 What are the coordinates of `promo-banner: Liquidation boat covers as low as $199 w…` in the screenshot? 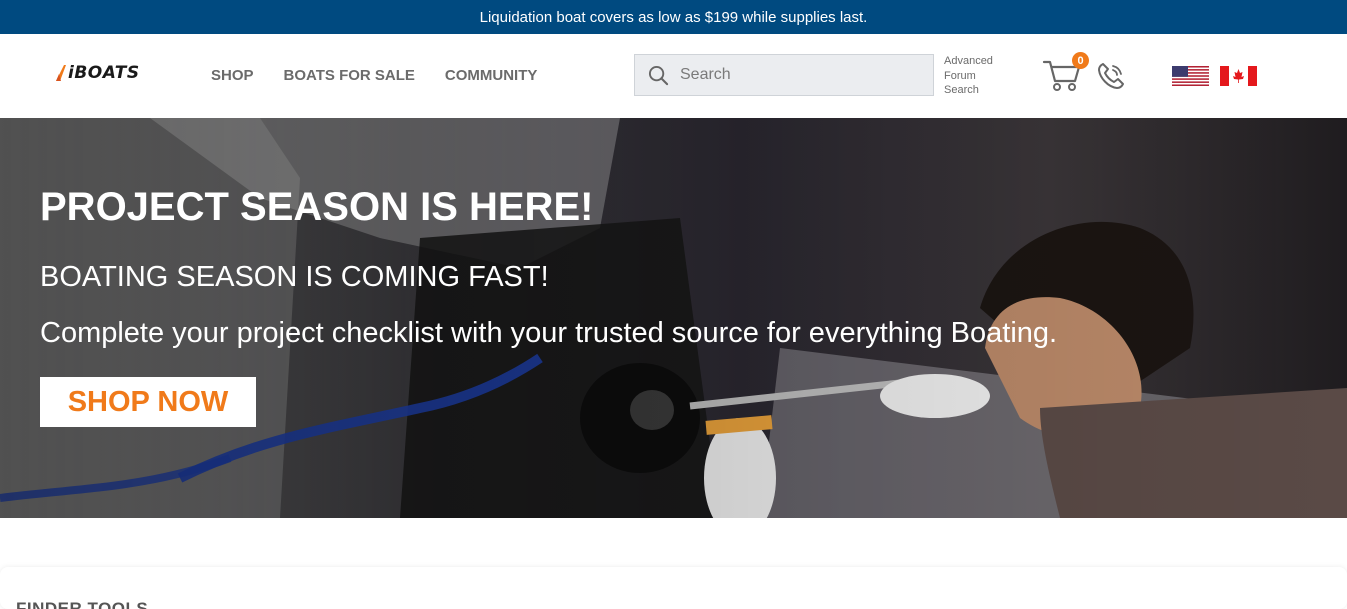 It's located at (673, 17).